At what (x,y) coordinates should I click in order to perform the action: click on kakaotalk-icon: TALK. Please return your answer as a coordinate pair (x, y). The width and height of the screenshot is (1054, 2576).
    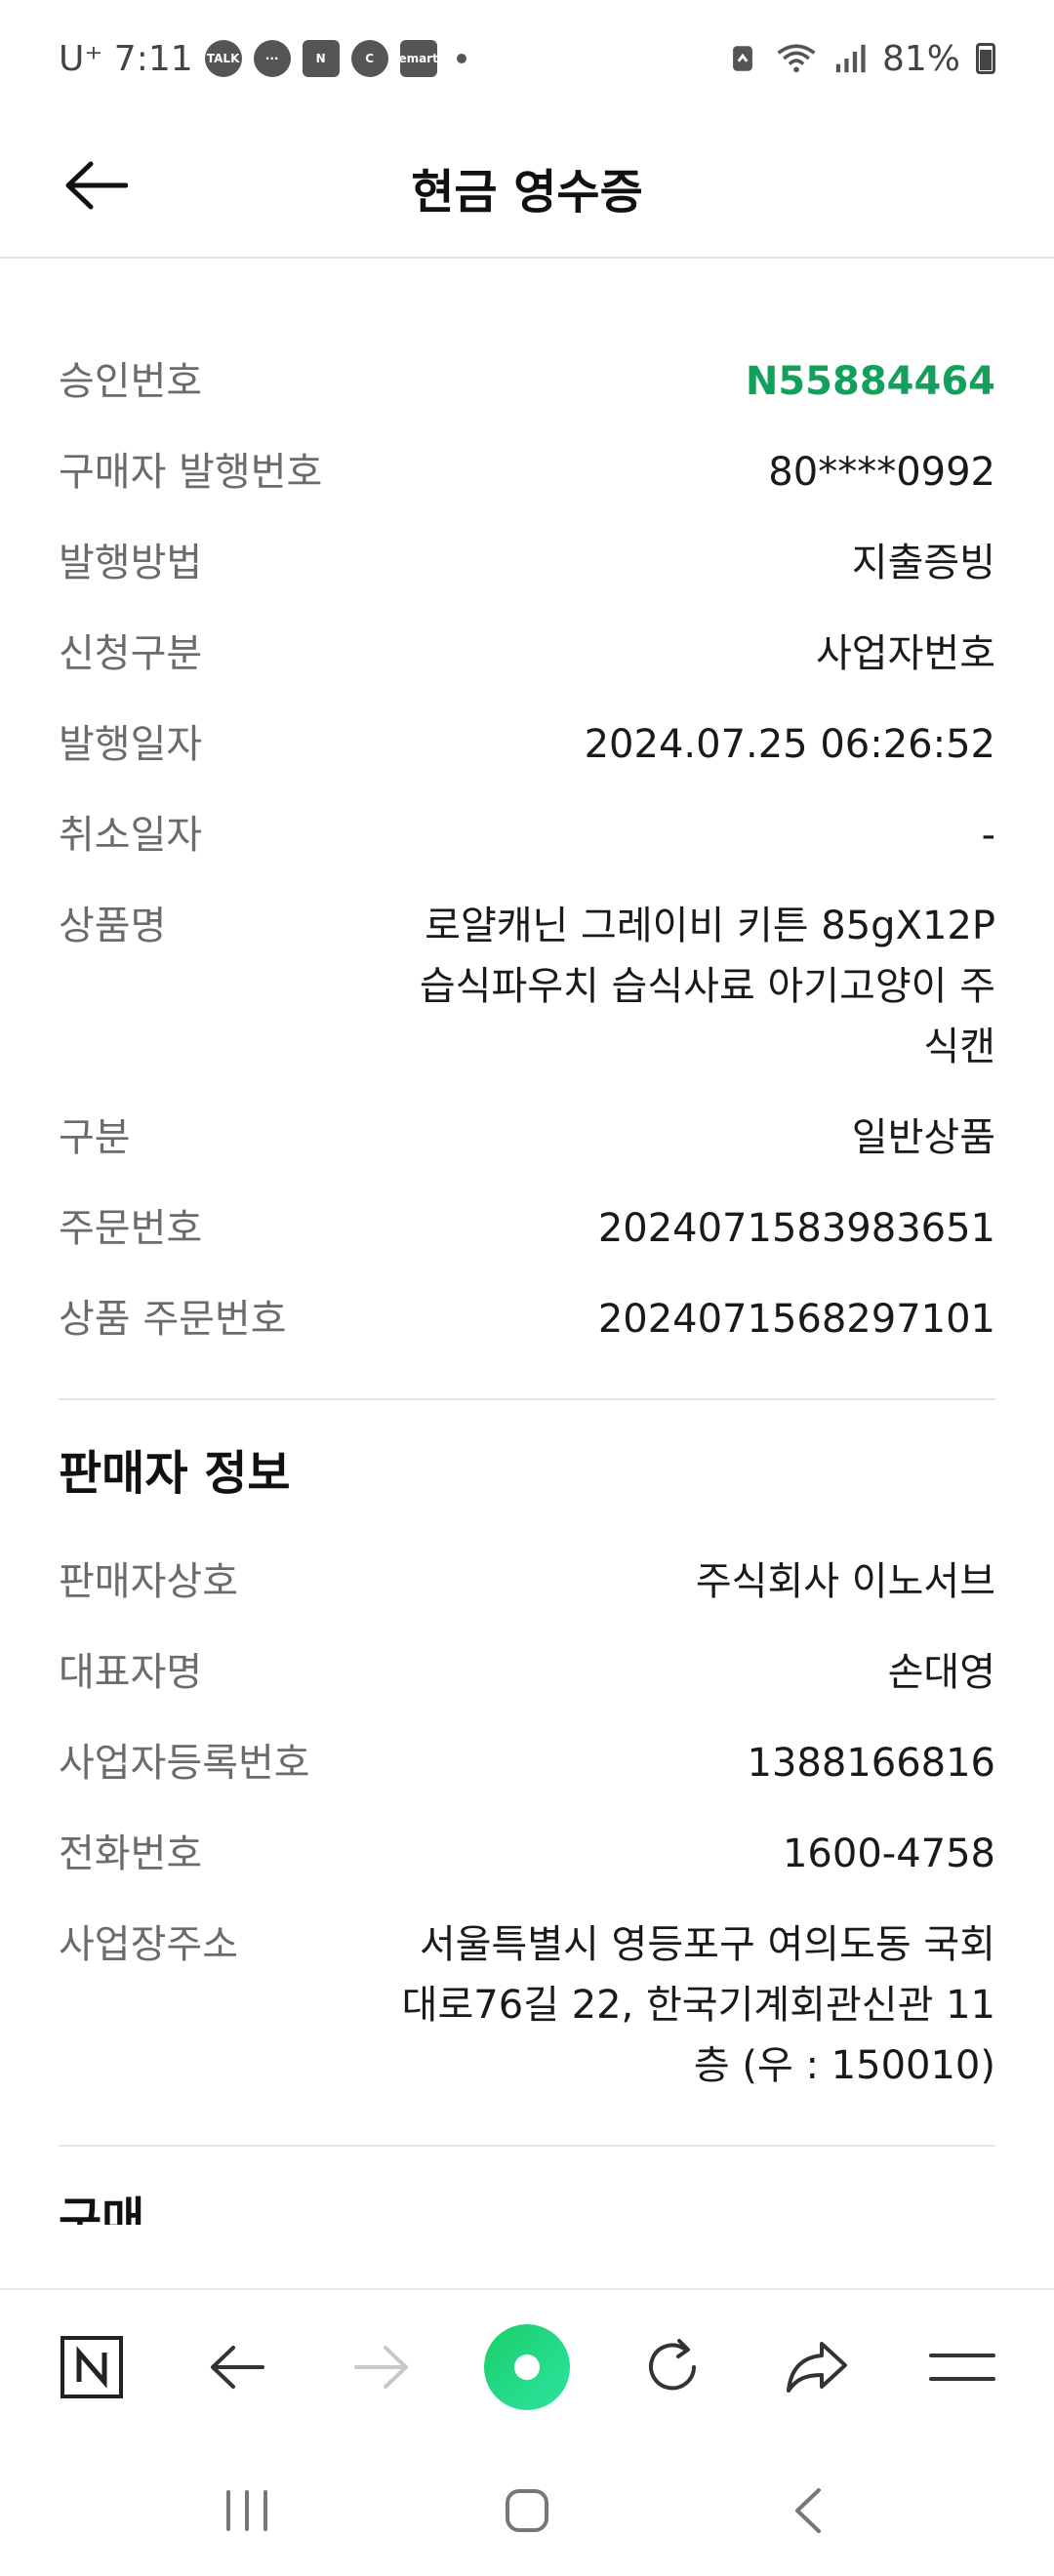
    Looking at the image, I should click on (223, 58).